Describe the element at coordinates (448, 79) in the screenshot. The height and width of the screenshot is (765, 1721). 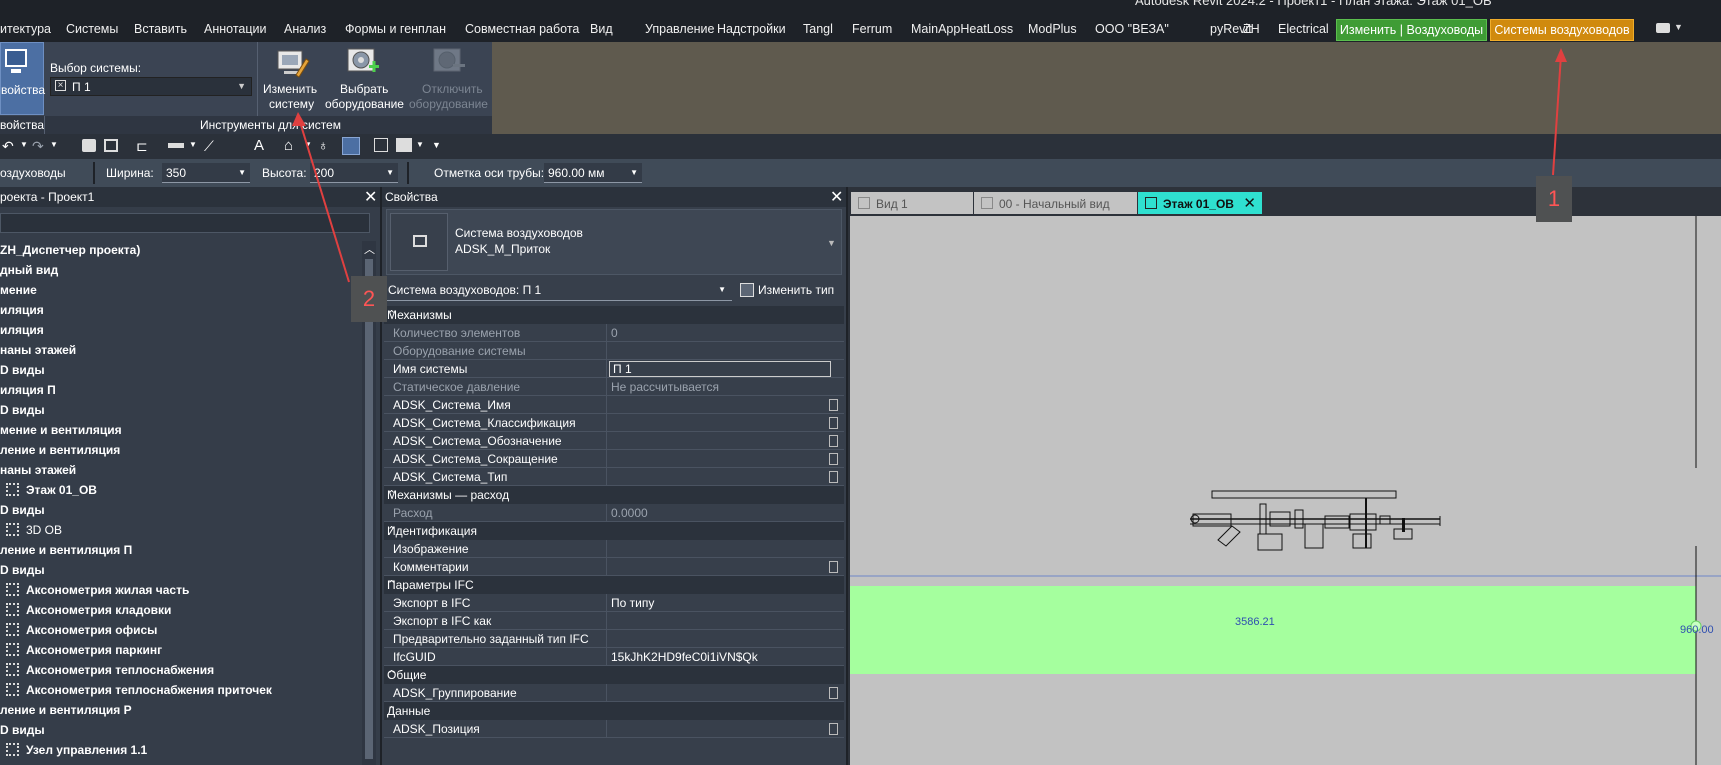
I see `disconnect-equipment-button: Отключить оборудование` at that location.